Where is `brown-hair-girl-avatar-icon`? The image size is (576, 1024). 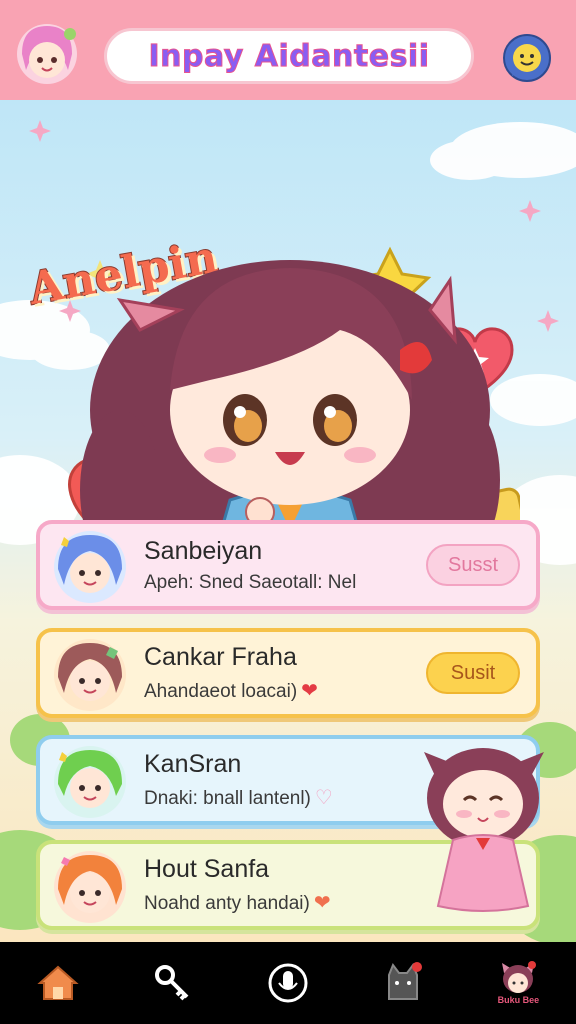 brown-hair-girl-avatar-icon is located at coordinates (90, 675).